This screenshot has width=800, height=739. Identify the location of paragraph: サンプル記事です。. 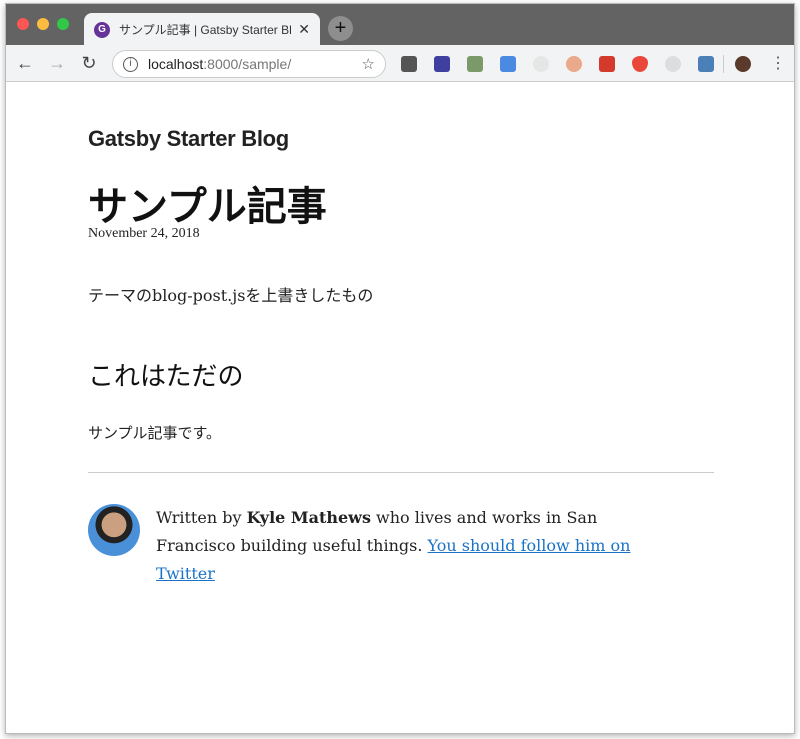
(155, 433).